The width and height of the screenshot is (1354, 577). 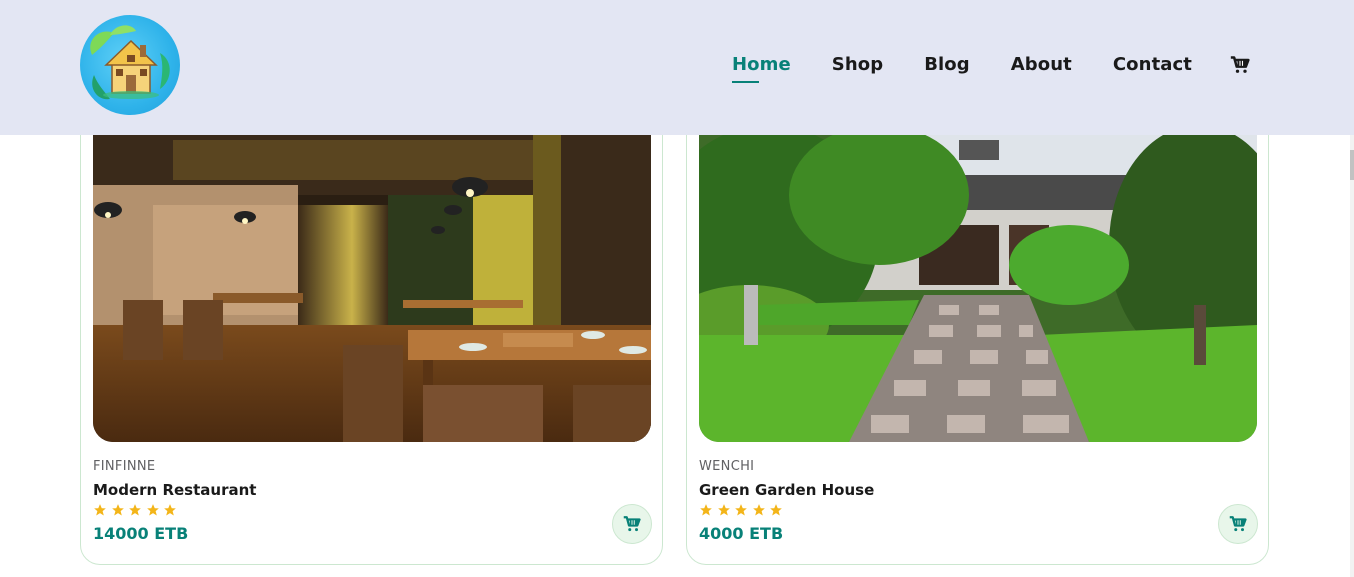 What do you see at coordinates (124, 466) in the screenshot?
I see `product-location: FINFINNE` at bounding box center [124, 466].